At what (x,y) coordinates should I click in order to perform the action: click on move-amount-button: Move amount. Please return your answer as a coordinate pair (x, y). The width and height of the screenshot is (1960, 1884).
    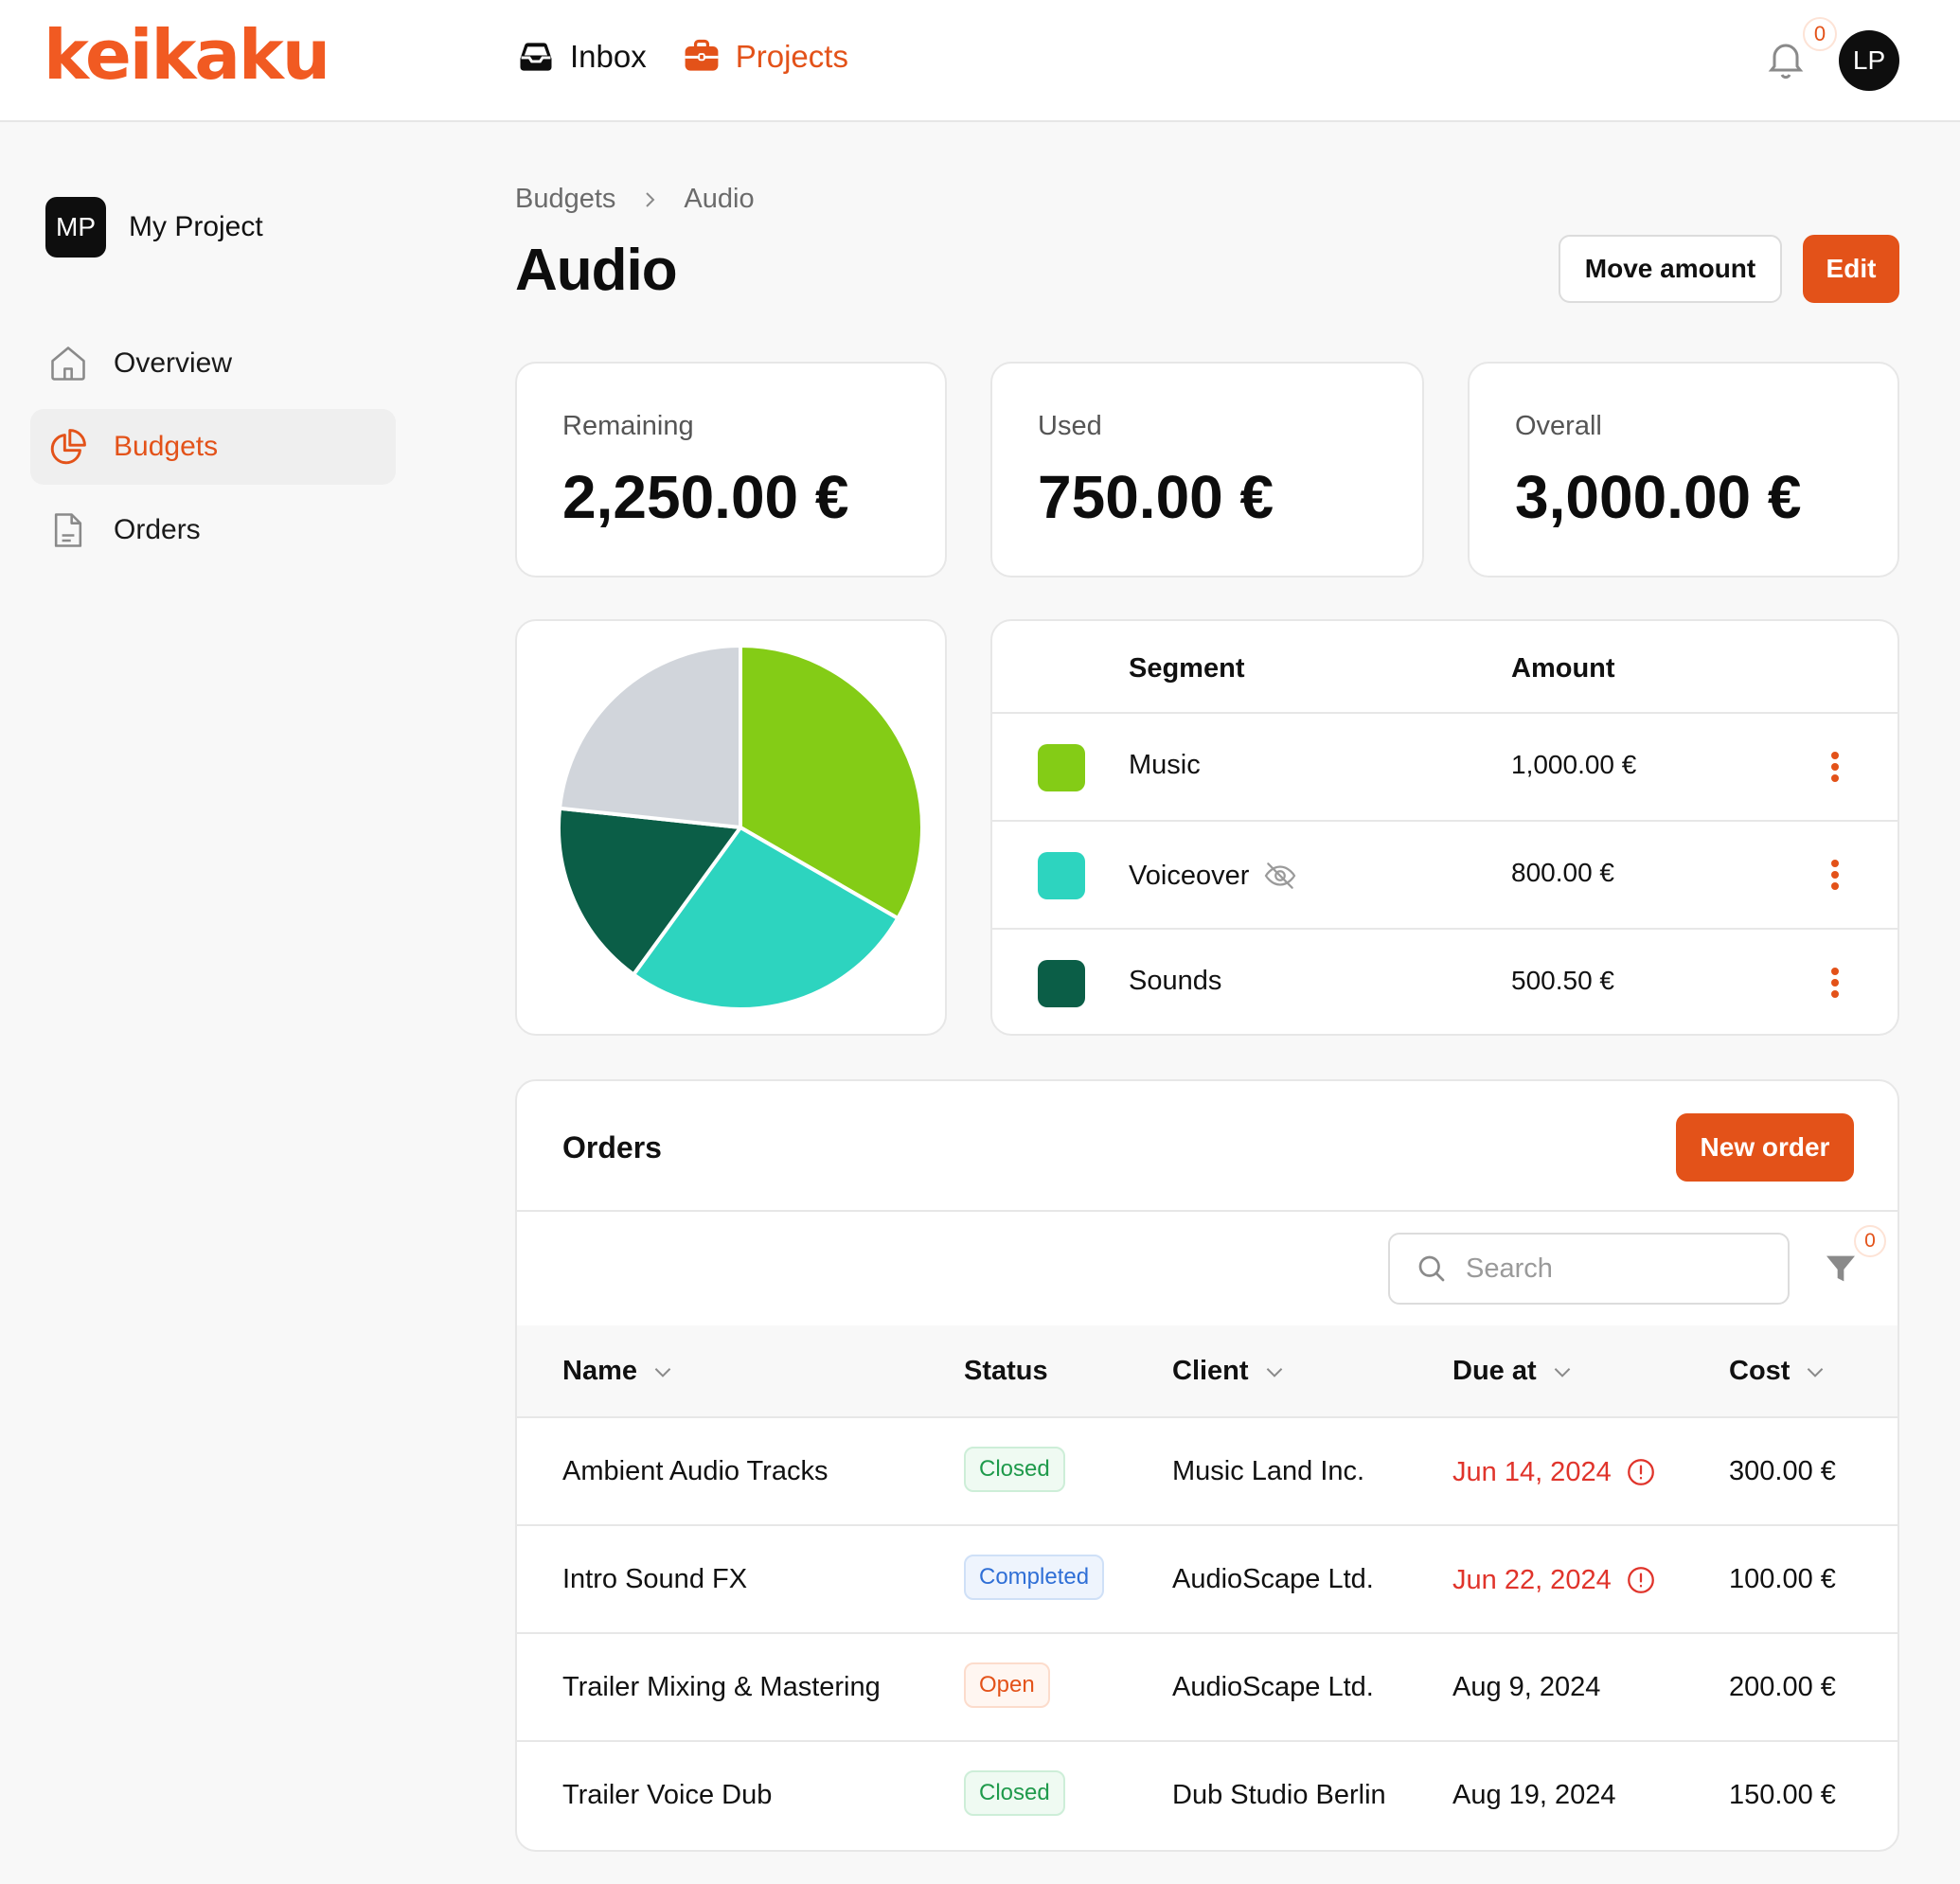
    Looking at the image, I should click on (1670, 269).